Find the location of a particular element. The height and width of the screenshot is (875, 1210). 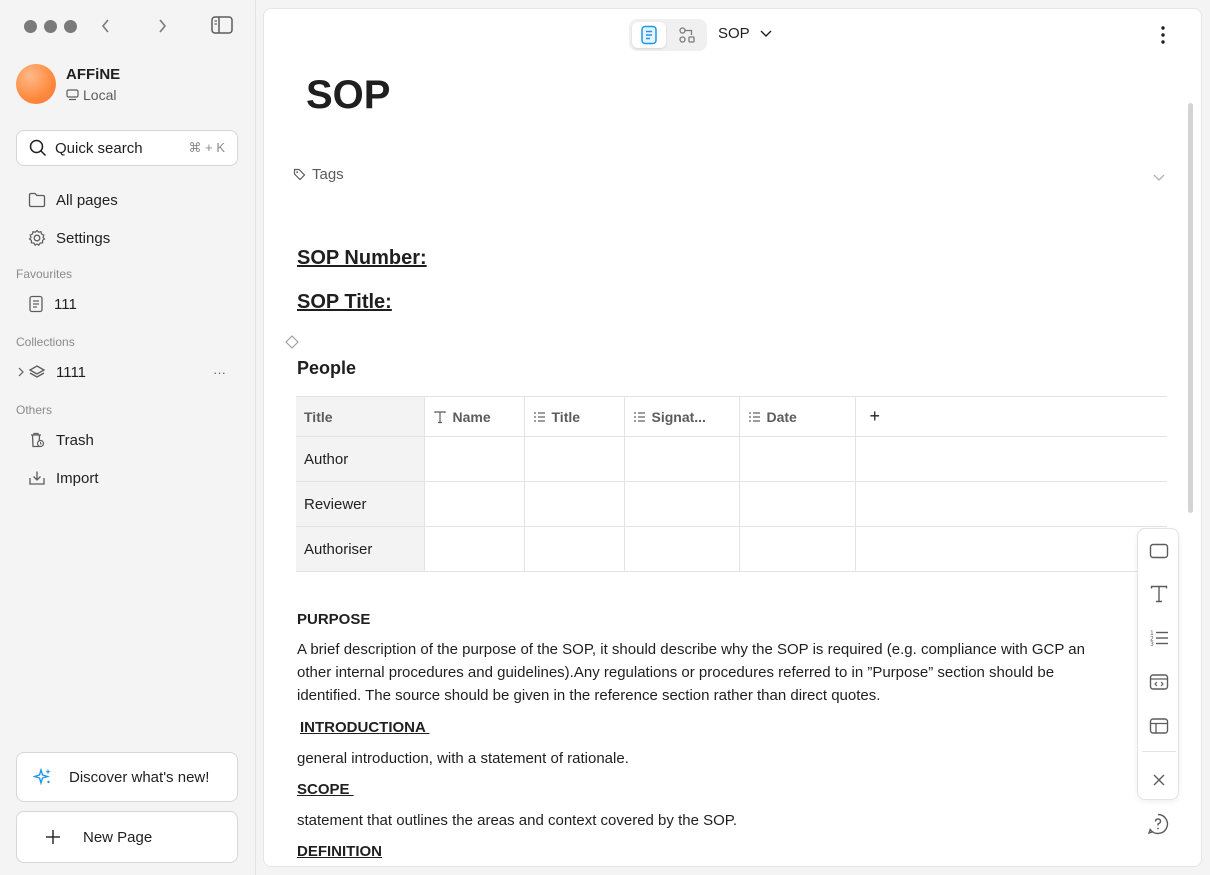

search-icon is located at coordinates (38, 148).